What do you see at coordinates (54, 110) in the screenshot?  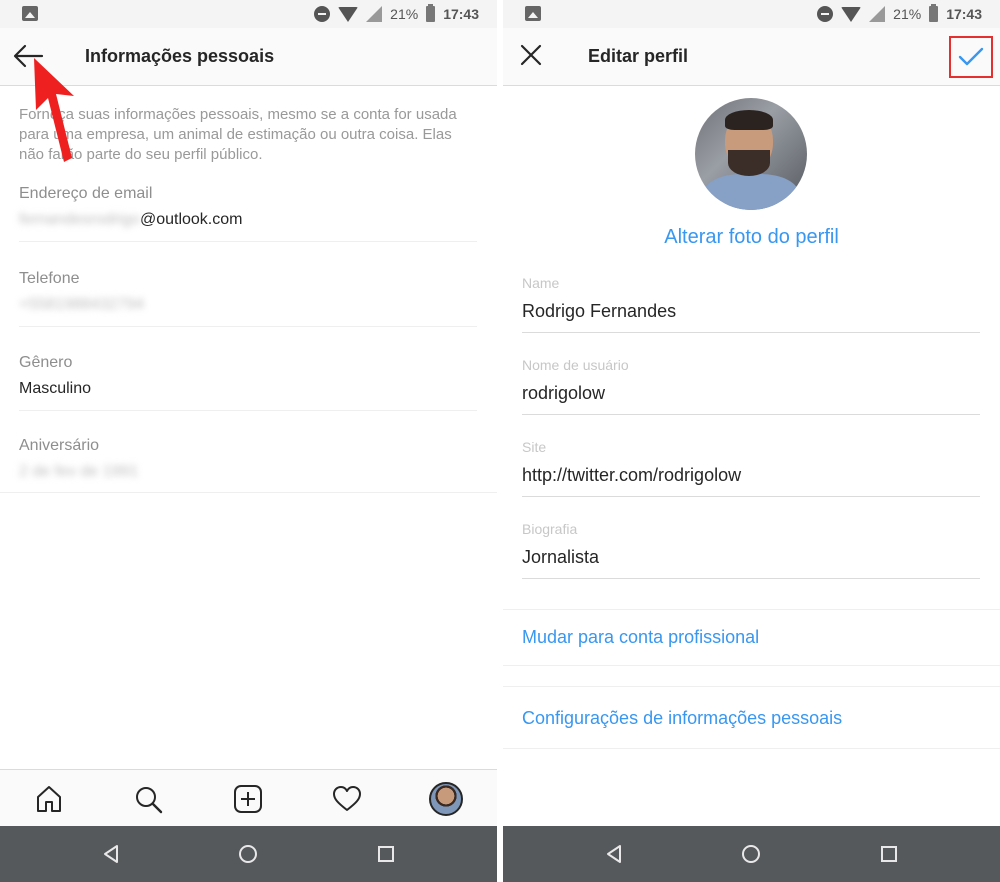 I see `red-arrow-annotation` at bounding box center [54, 110].